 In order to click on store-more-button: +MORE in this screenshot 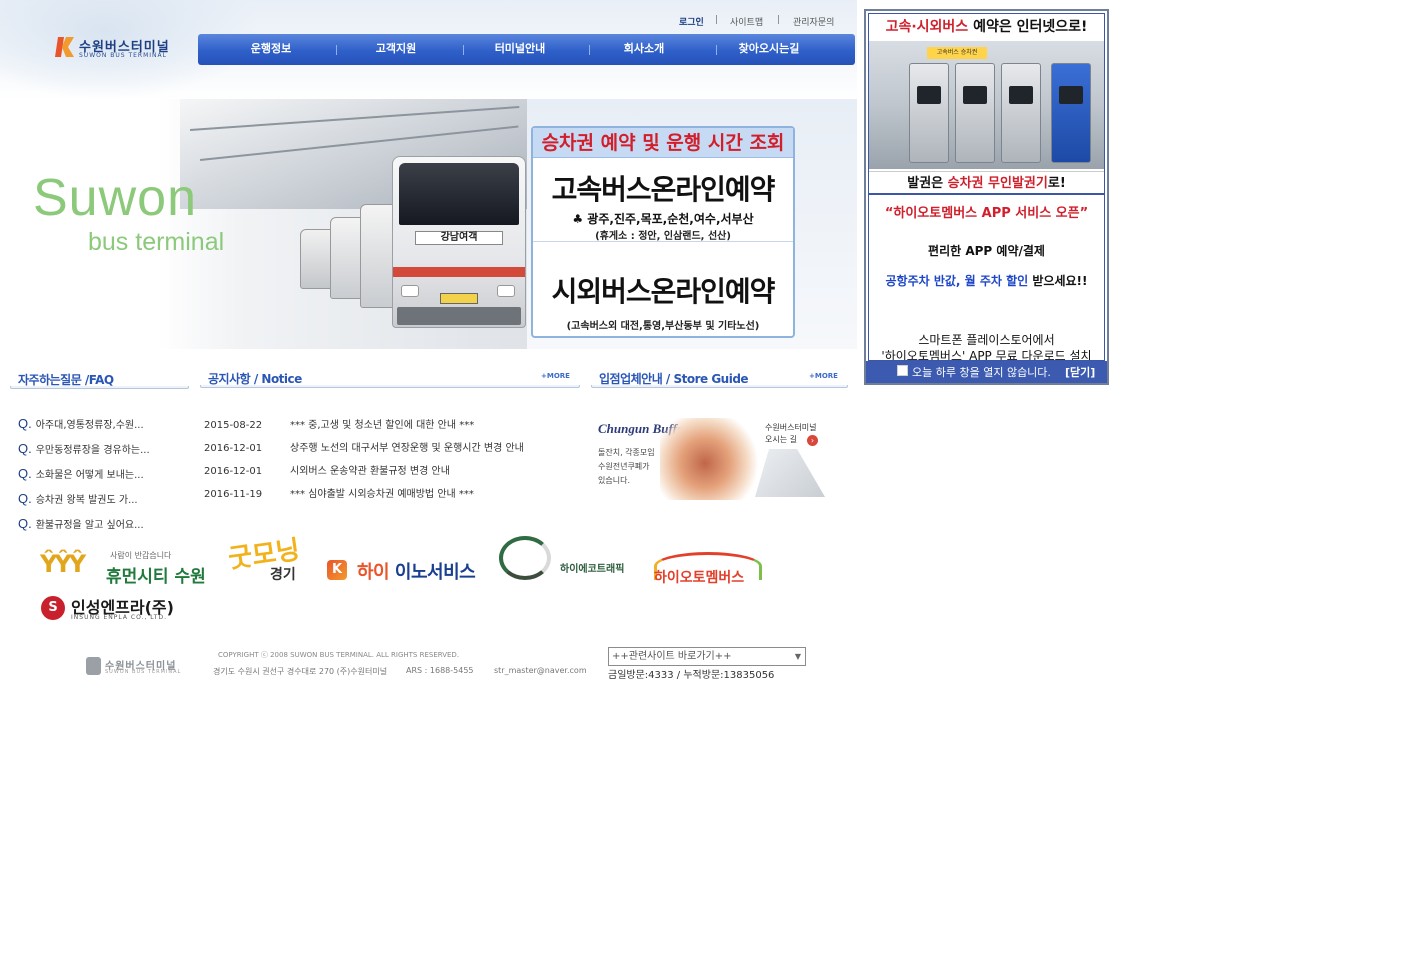, I will do `click(823, 376)`.